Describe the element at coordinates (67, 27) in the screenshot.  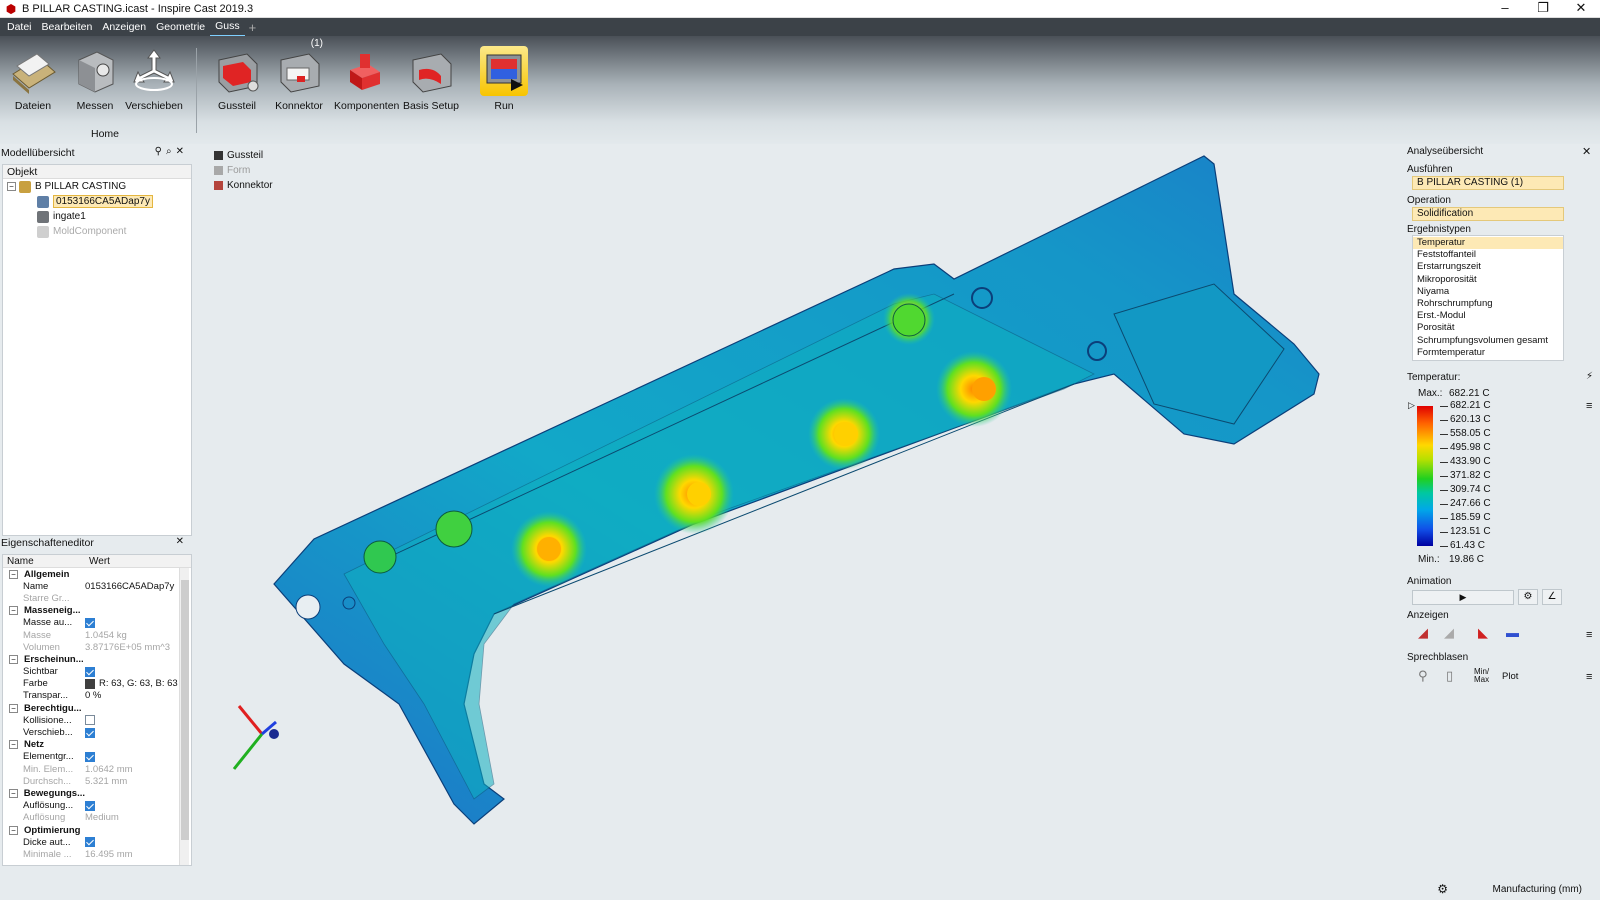
I see `menu-bearbeiten: Bearbeiten` at that location.